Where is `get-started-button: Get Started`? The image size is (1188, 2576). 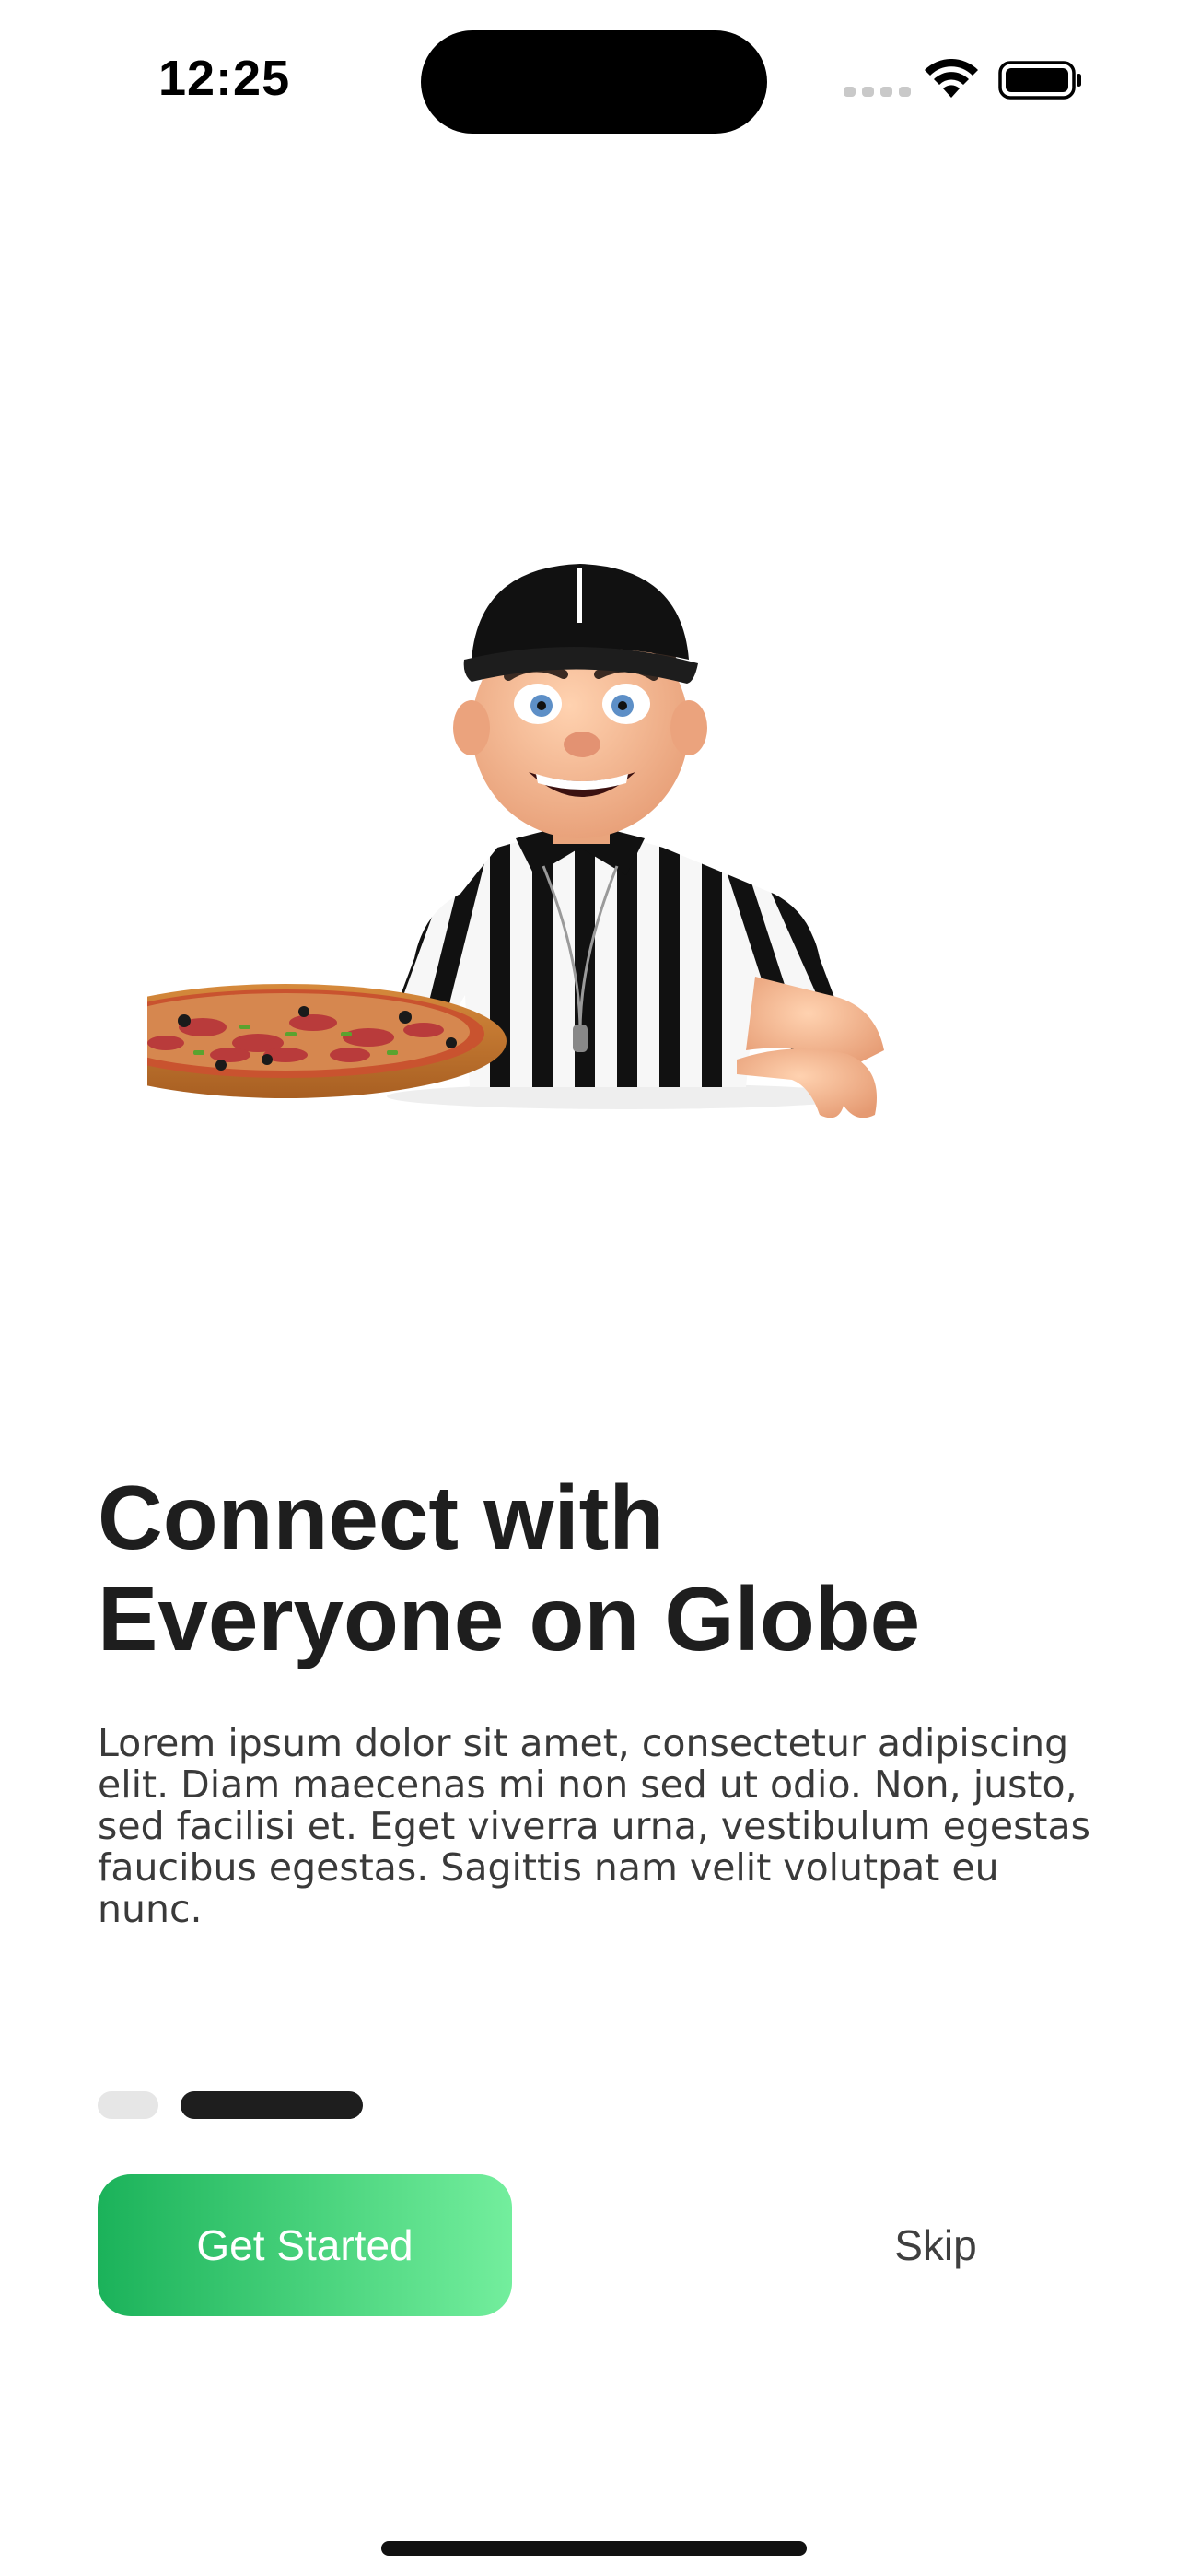 get-started-button: Get Started is located at coordinates (305, 2245).